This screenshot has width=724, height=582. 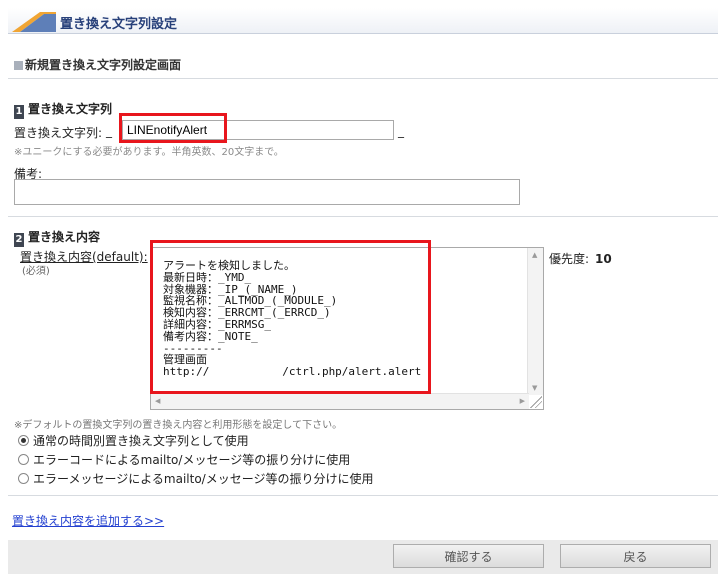 I want to click on radio-option-error-message: エラーメッセージによるmailto/メッセージ等の振り分けに使用, so click(x=195, y=478).